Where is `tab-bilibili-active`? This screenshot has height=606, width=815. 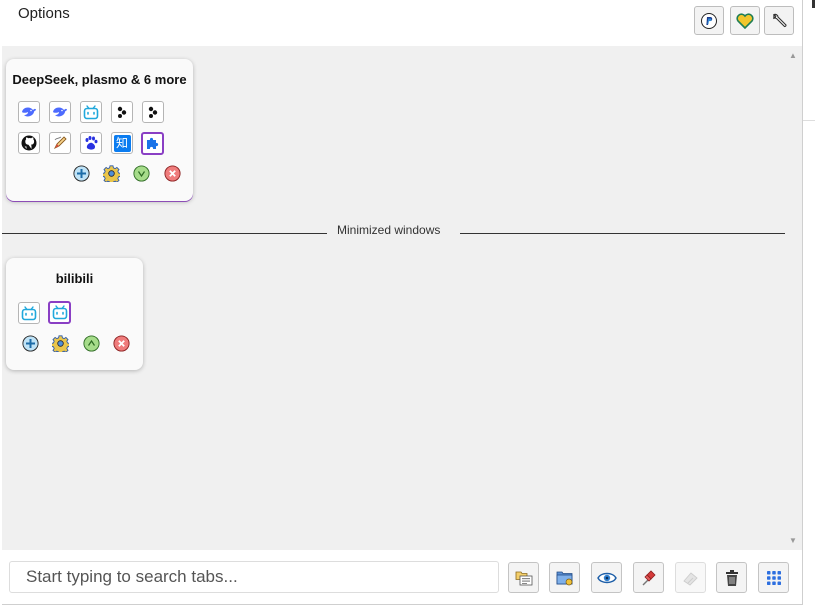
tab-bilibili-active is located at coordinates (59, 312).